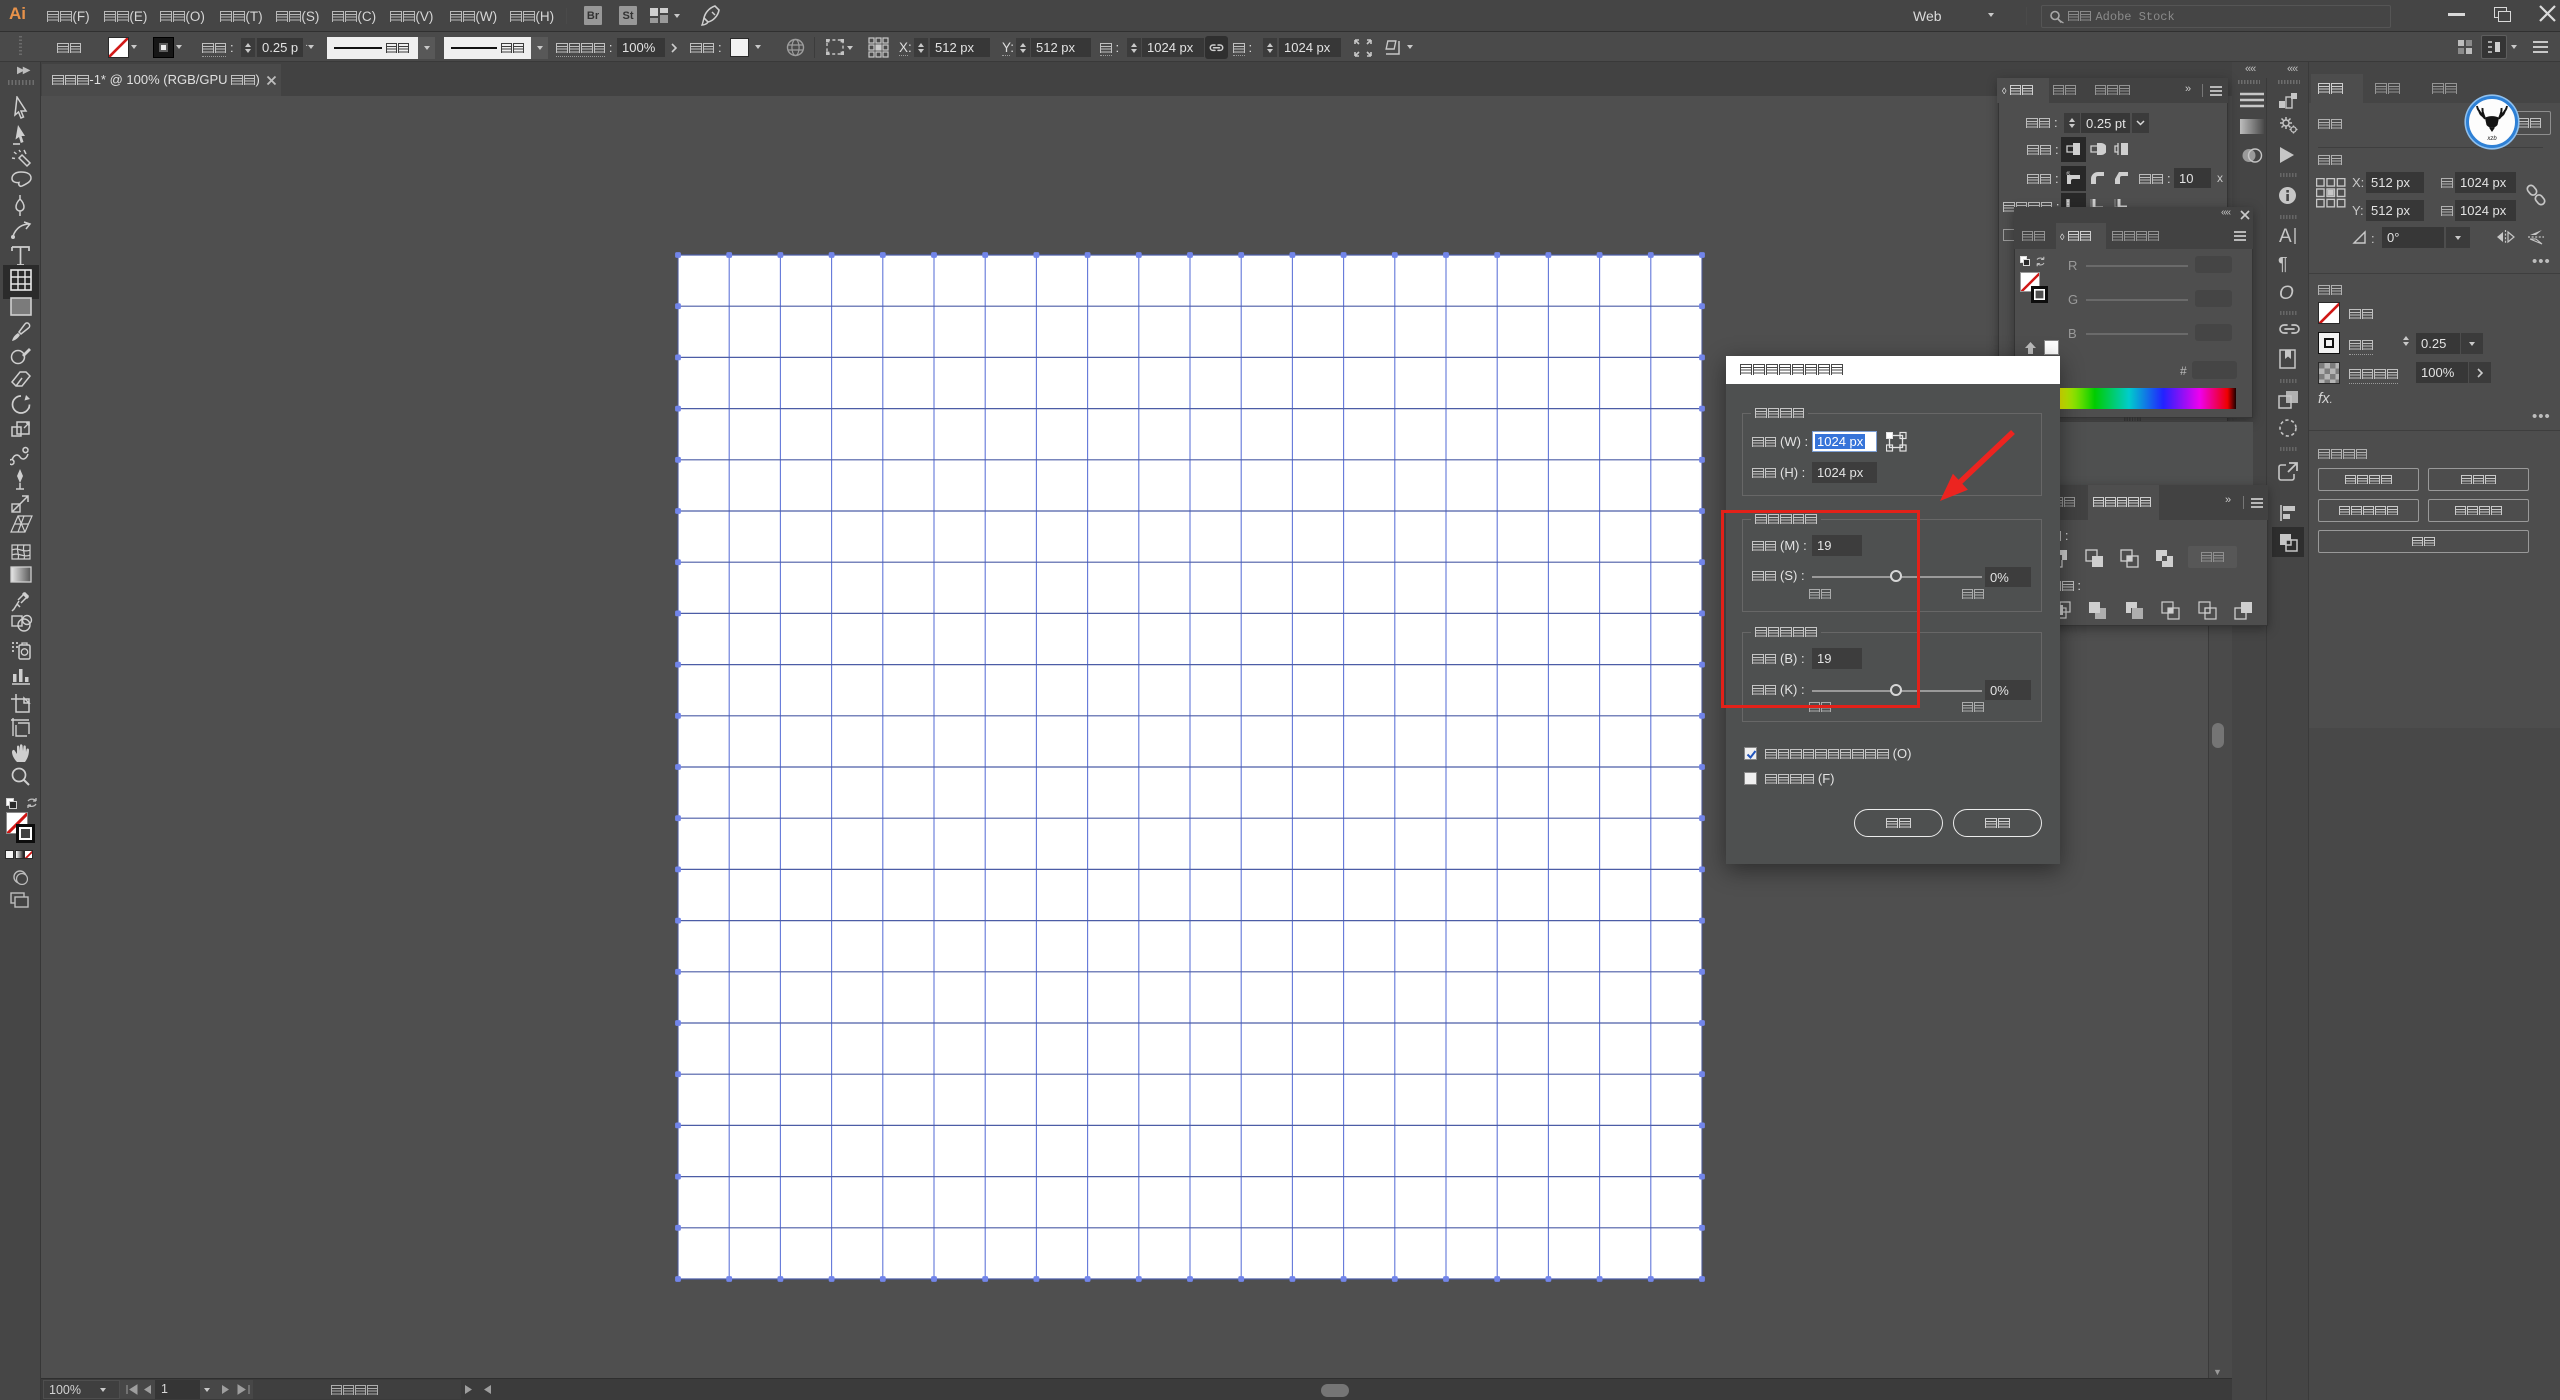 The image size is (2560, 1400). Describe the element at coordinates (2286, 293) in the screenshot. I see `svg-text: O` at that location.